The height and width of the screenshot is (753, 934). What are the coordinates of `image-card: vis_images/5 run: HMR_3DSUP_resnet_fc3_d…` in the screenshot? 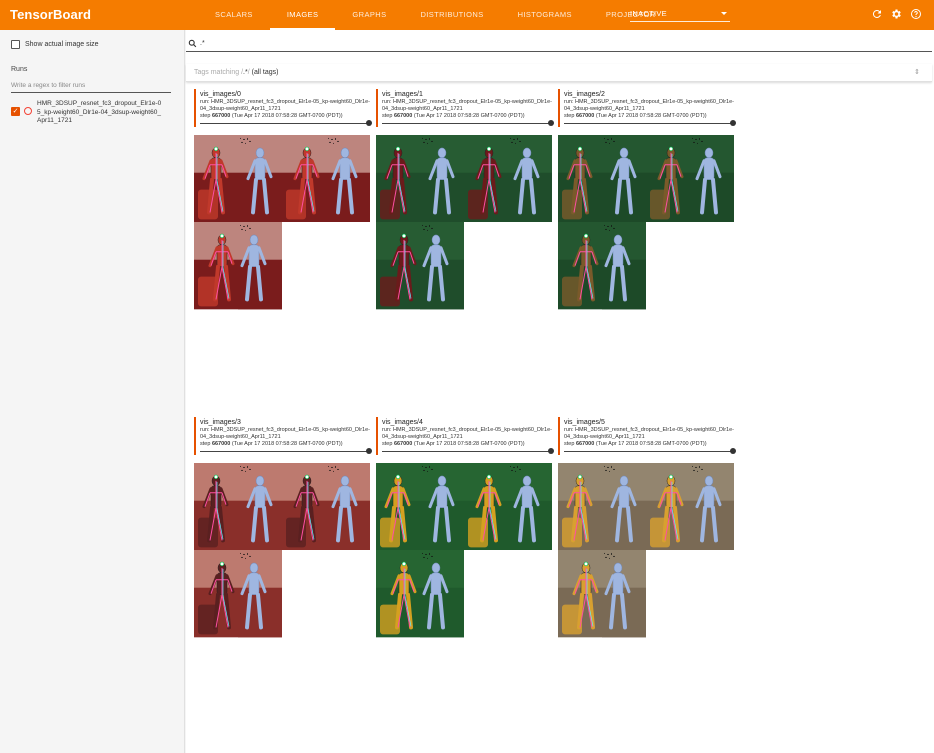 It's located at (647, 572).